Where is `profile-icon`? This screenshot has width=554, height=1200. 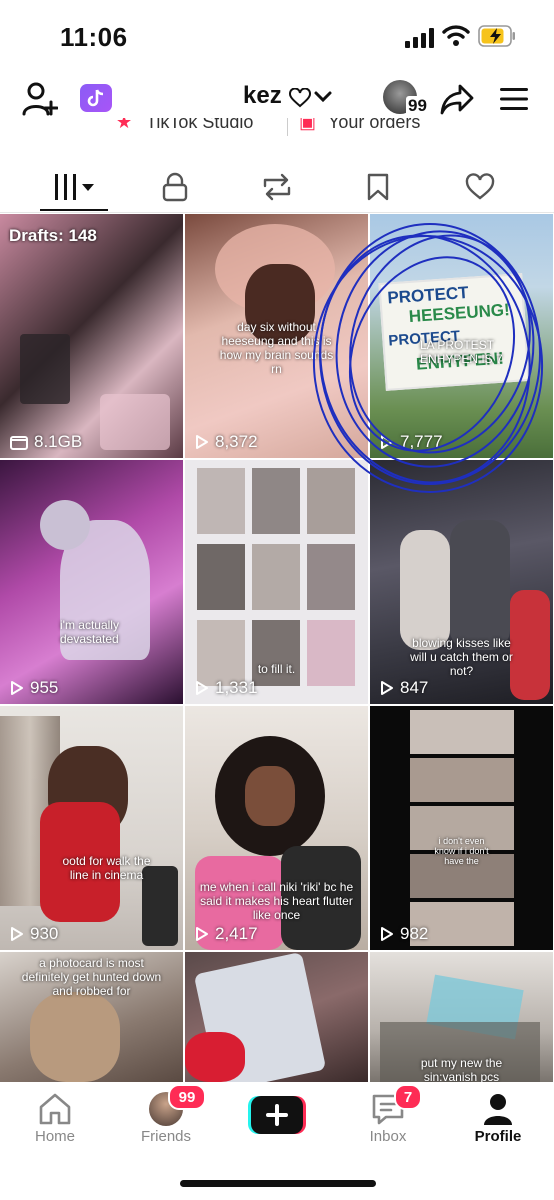
profile-icon is located at coordinates (498, 1109).